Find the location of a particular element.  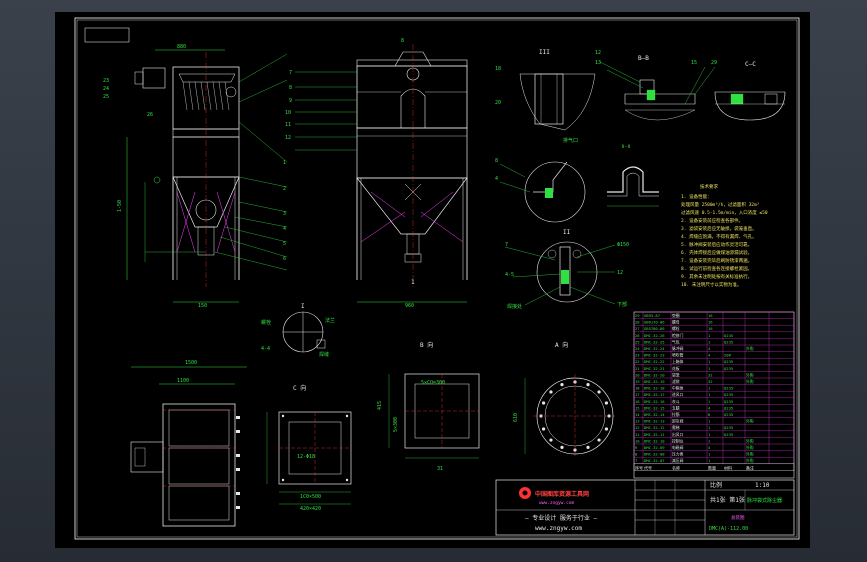

callout-5: 5 is located at coordinates (284, 244).